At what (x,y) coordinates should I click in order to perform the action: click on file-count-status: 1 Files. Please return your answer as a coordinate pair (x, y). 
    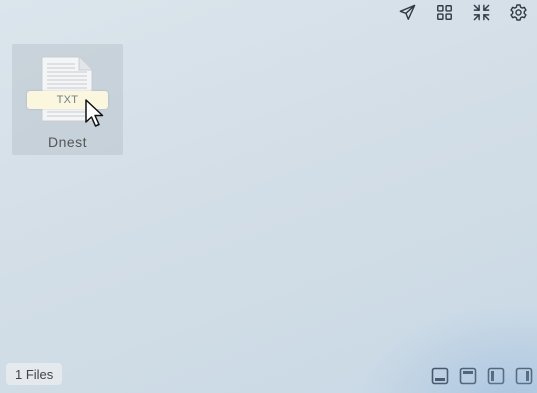
    Looking at the image, I should click on (34, 374).